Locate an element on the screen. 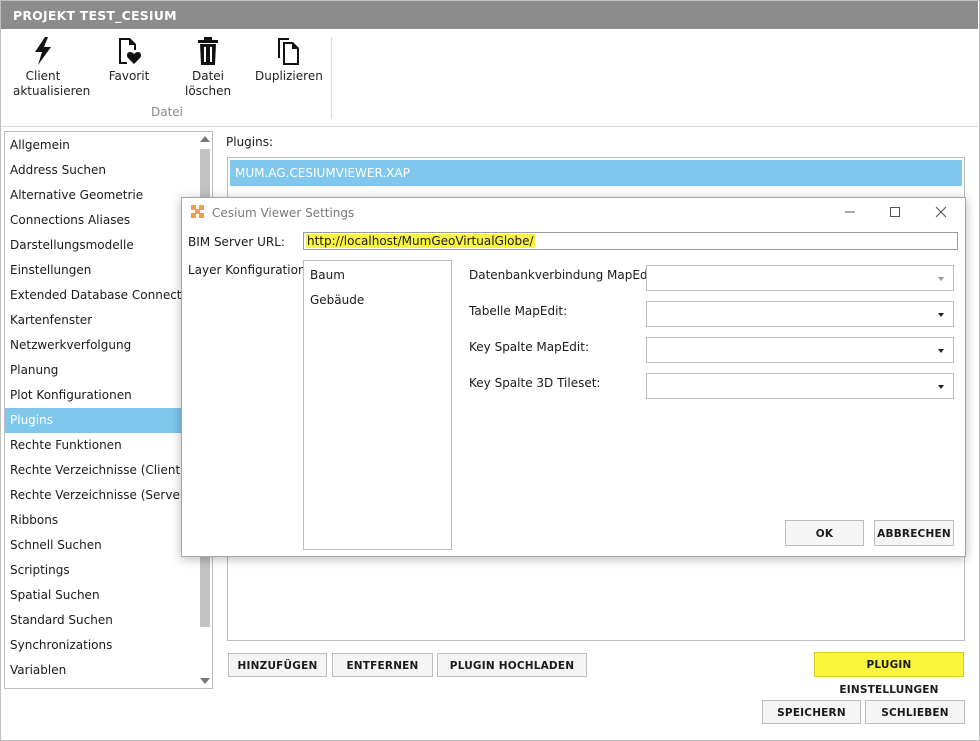 This screenshot has width=980, height=741. key-column-mapedit-dropdown is located at coordinates (800, 350).